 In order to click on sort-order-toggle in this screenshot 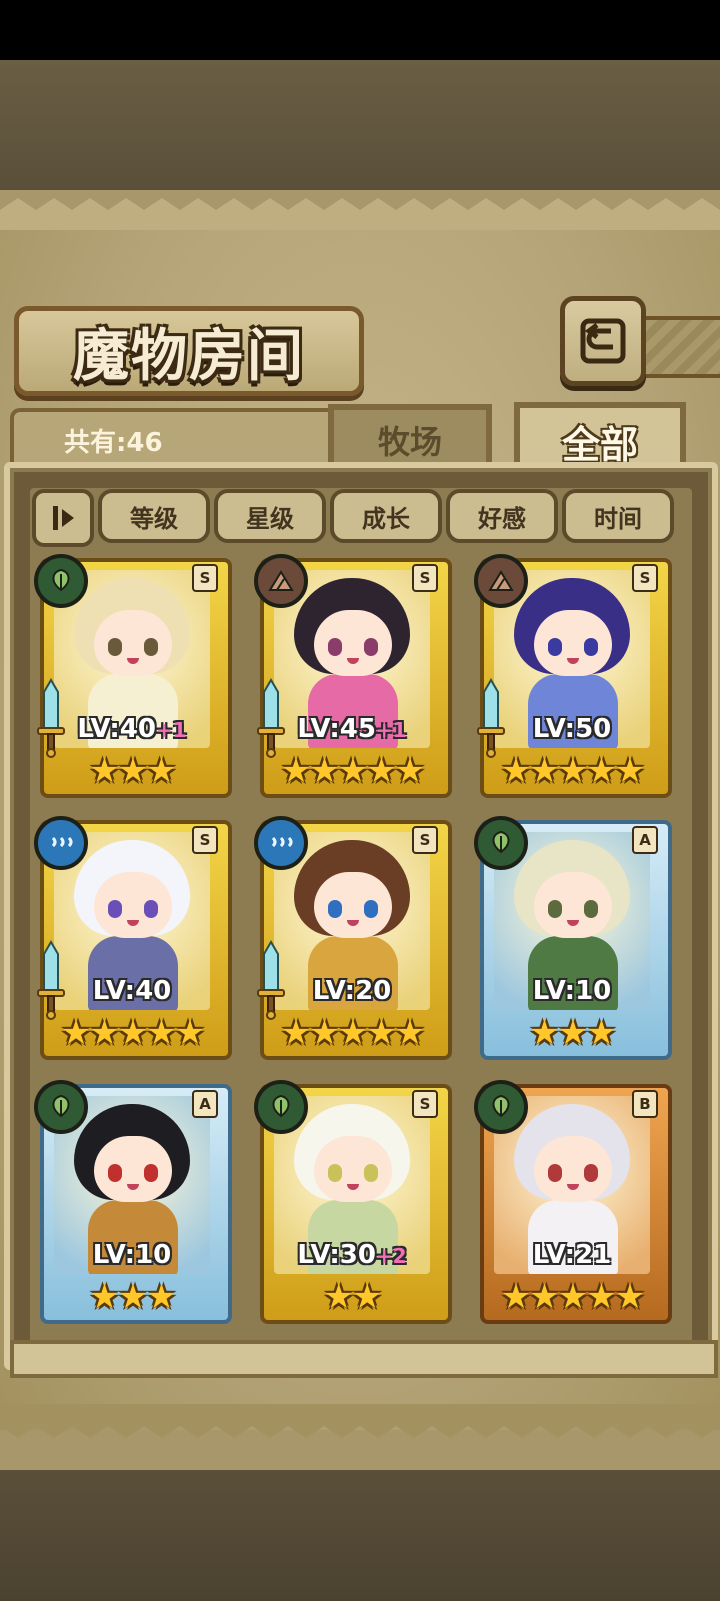, I will do `click(63, 518)`.